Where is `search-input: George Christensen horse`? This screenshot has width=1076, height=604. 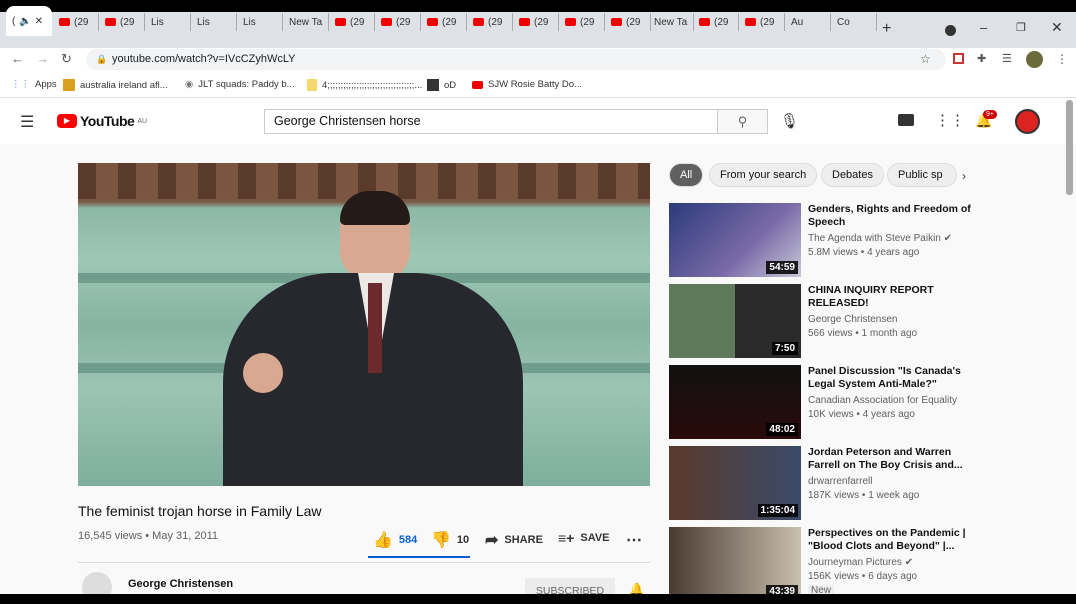 search-input: George Christensen horse is located at coordinates (491, 121).